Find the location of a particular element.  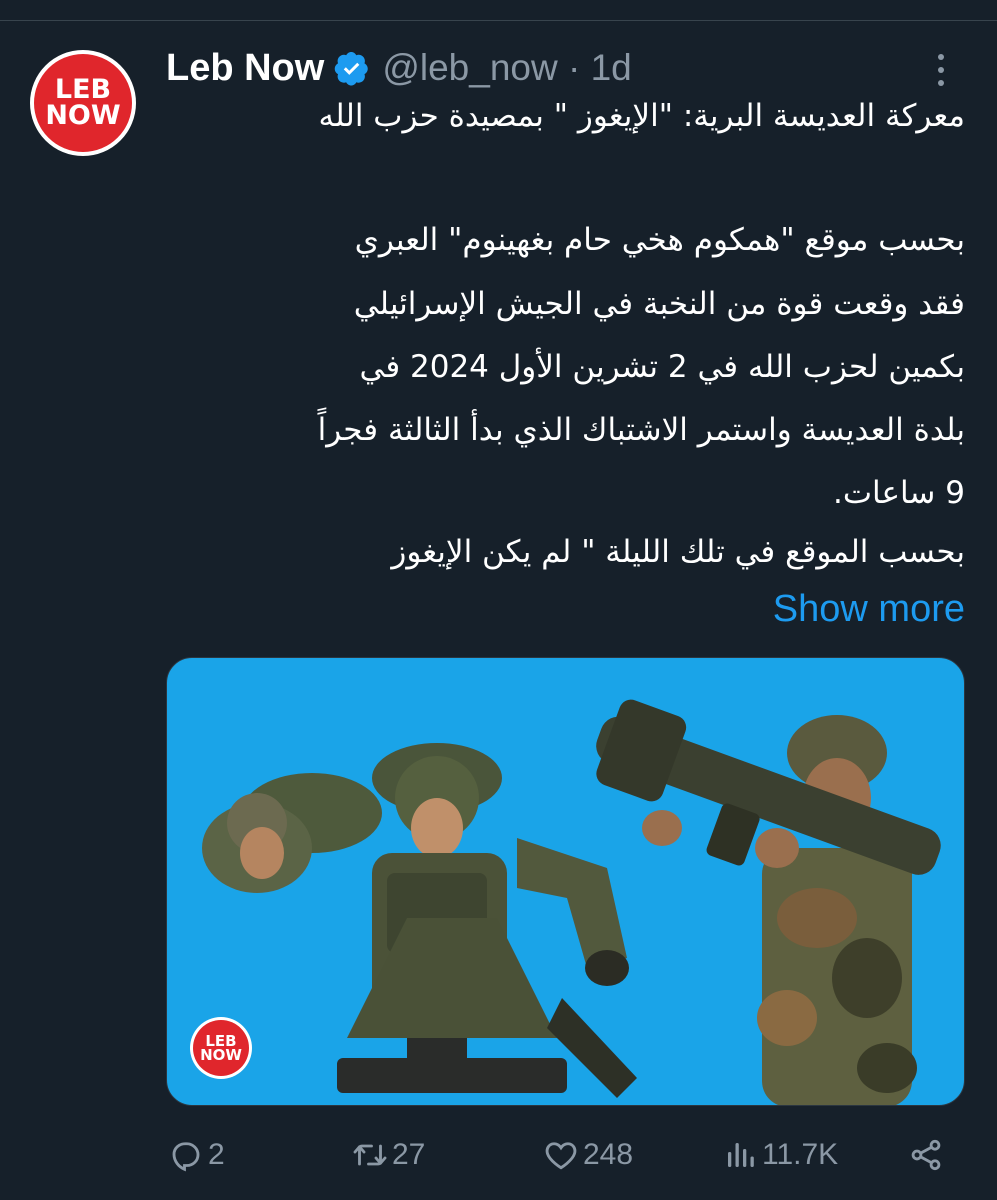

reply-count: 2 is located at coordinates (216, 1154).